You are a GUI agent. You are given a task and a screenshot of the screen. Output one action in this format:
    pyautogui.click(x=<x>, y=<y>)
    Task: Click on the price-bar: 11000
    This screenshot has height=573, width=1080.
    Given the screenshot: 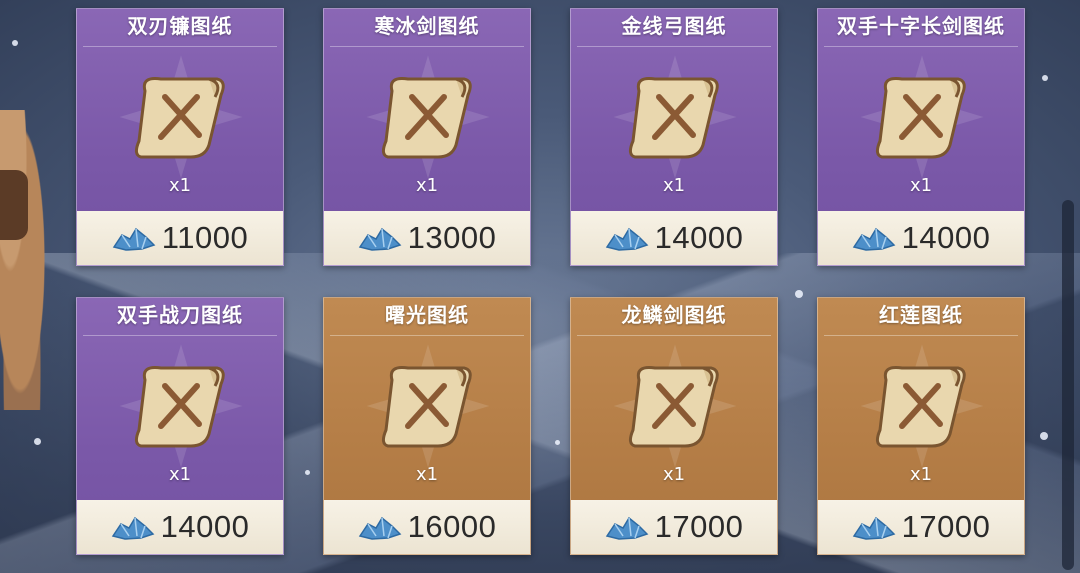 What is the action you would take?
    pyautogui.click(x=180, y=238)
    